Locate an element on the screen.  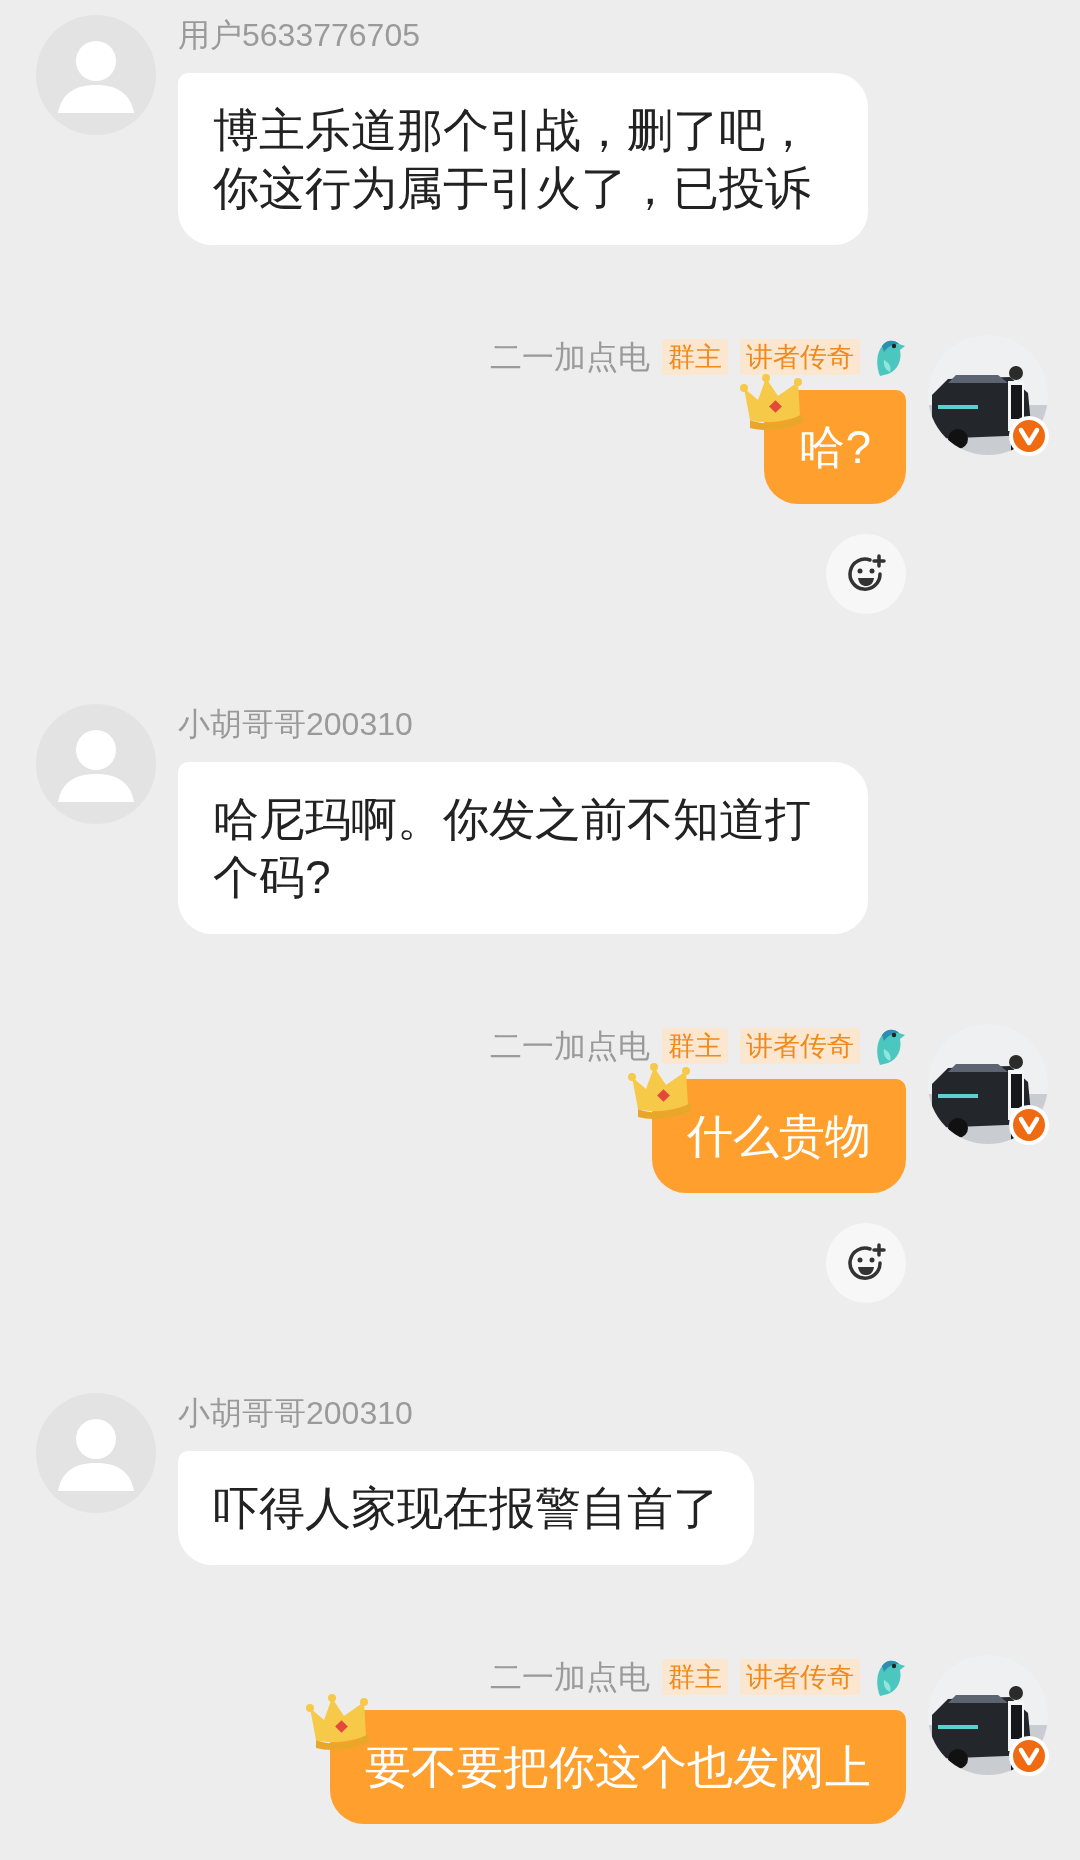
message-bubble: 吓得人家现在报警自首了 is located at coordinates (466, 1508).